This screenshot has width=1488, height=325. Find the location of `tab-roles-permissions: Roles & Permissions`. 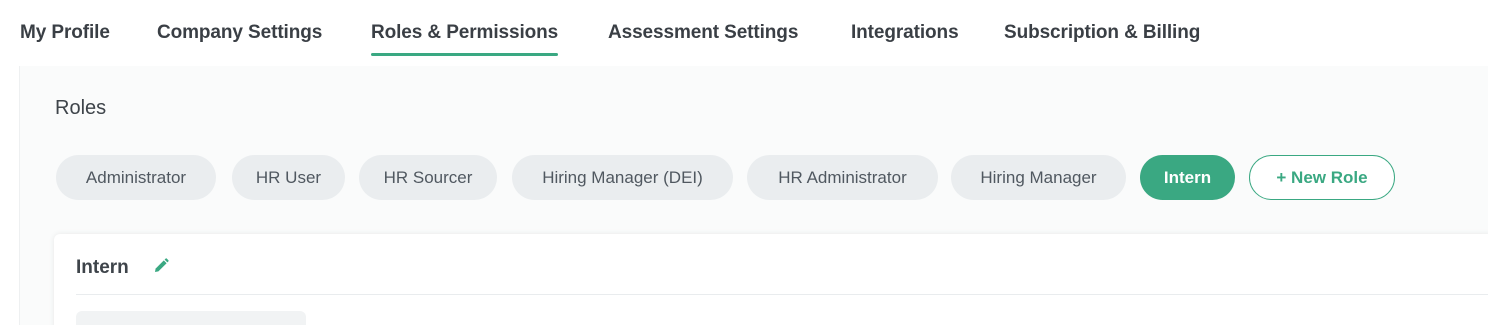

tab-roles-permissions: Roles & Permissions is located at coordinates (465, 39).